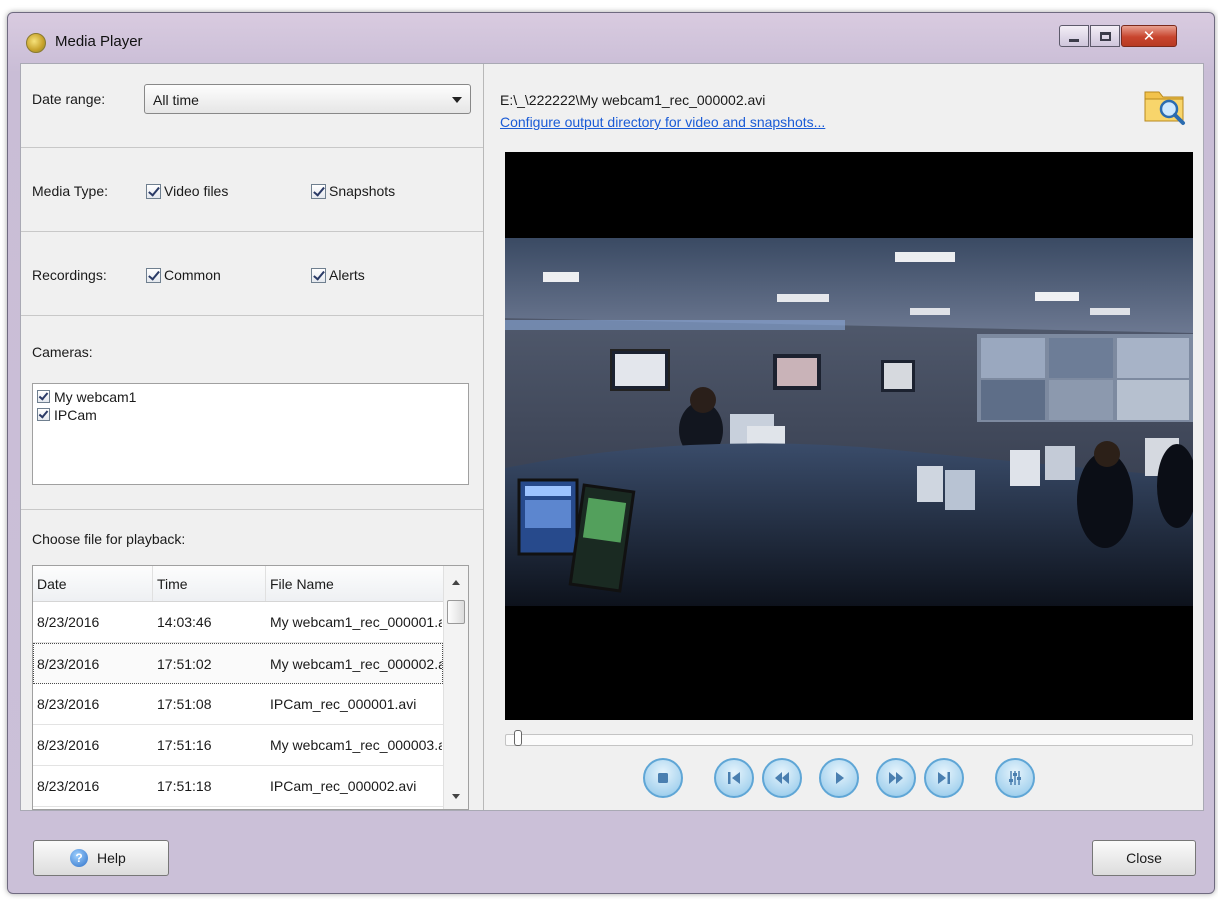 The height and width of the screenshot is (900, 1218). Describe the element at coordinates (172, 584) in the screenshot. I see `column-header-time: Time` at that location.